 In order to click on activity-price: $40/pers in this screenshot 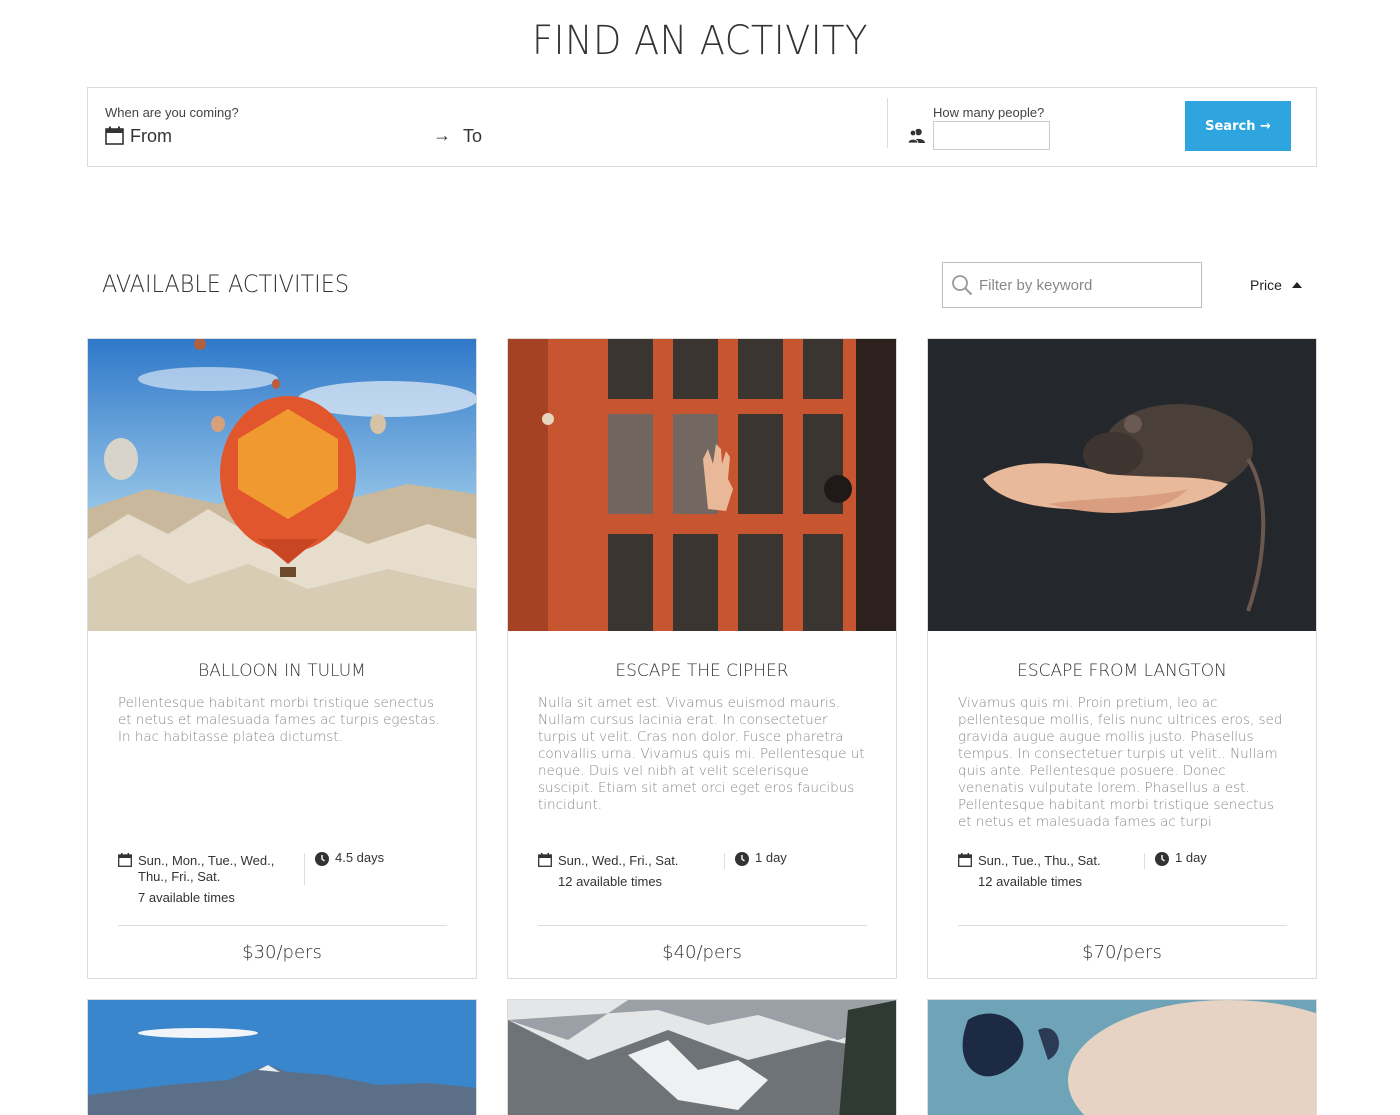, I will do `click(702, 952)`.